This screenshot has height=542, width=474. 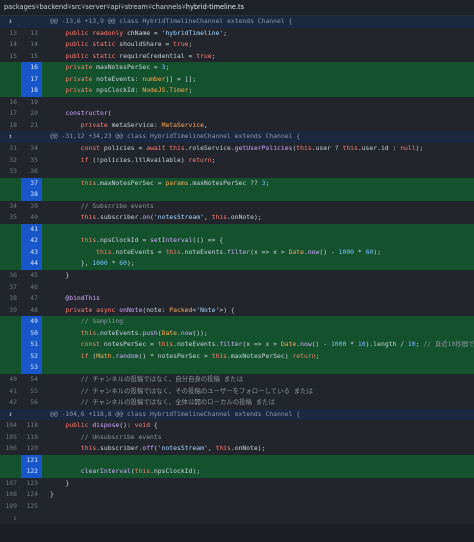 I want to click on new-line-number: 39, so click(x=31, y=207).